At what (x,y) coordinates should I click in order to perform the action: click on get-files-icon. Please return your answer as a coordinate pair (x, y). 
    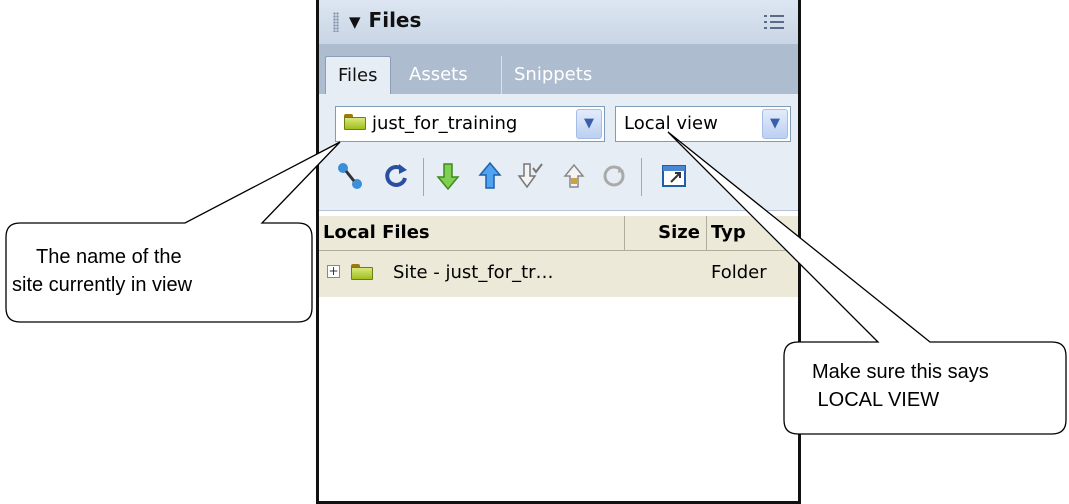
    Looking at the image, I should click on (448, 176).